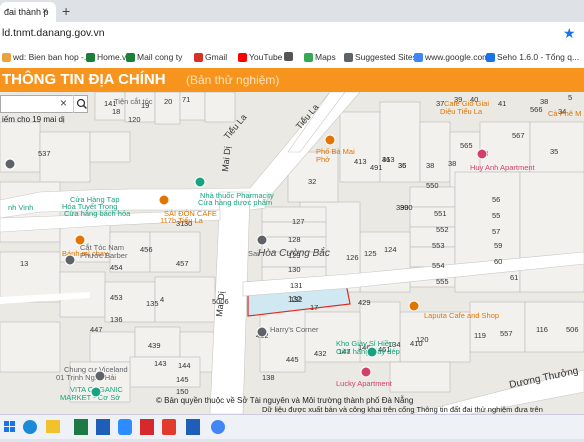 The width and height of the screenshot is (584, 442). Describe the element at coordinates (294, 255) in the screenshot. I see `parcel-number: 129` at that location.